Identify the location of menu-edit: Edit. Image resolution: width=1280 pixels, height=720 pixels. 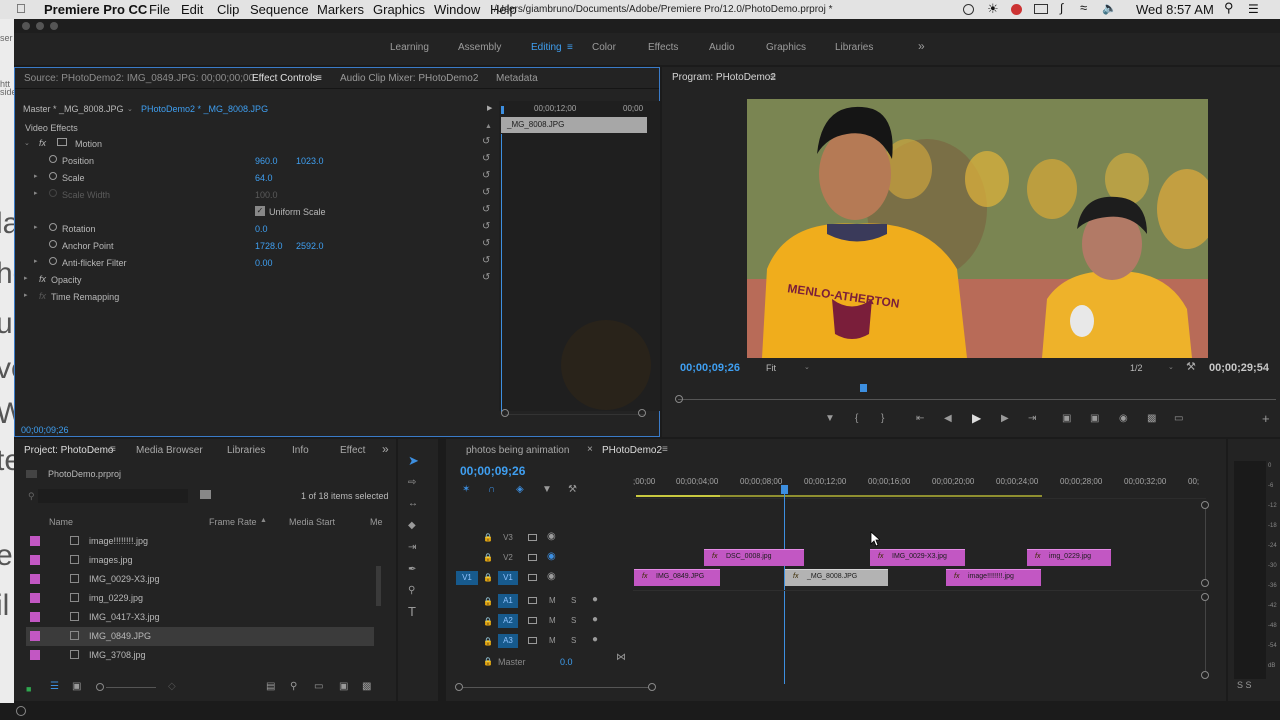
(192, 9).